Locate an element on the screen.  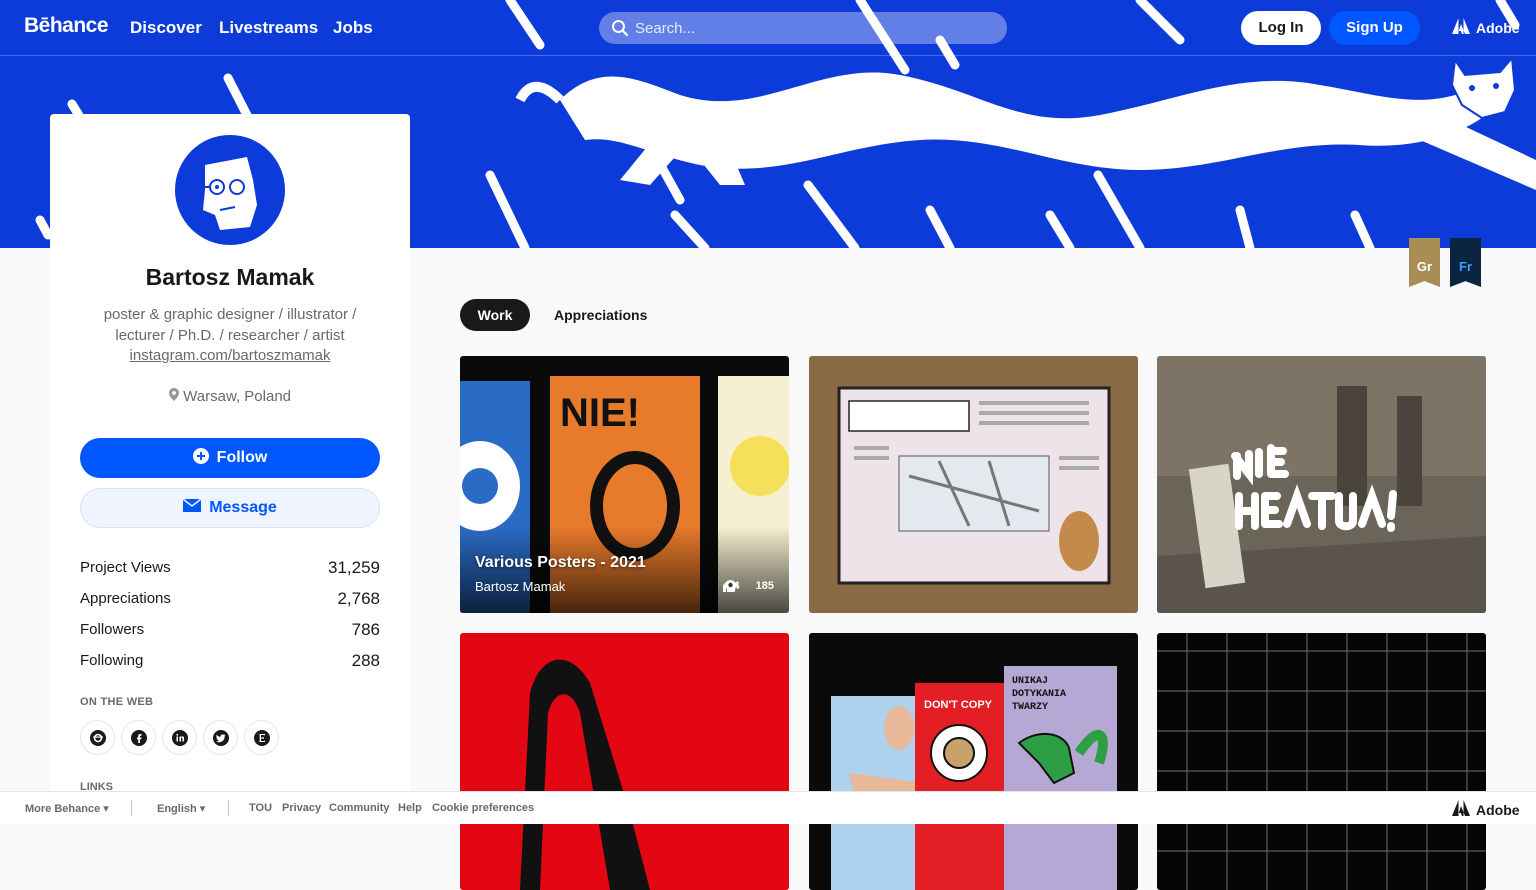
stat-following: Following 288 is located at coordinates (230, 660).